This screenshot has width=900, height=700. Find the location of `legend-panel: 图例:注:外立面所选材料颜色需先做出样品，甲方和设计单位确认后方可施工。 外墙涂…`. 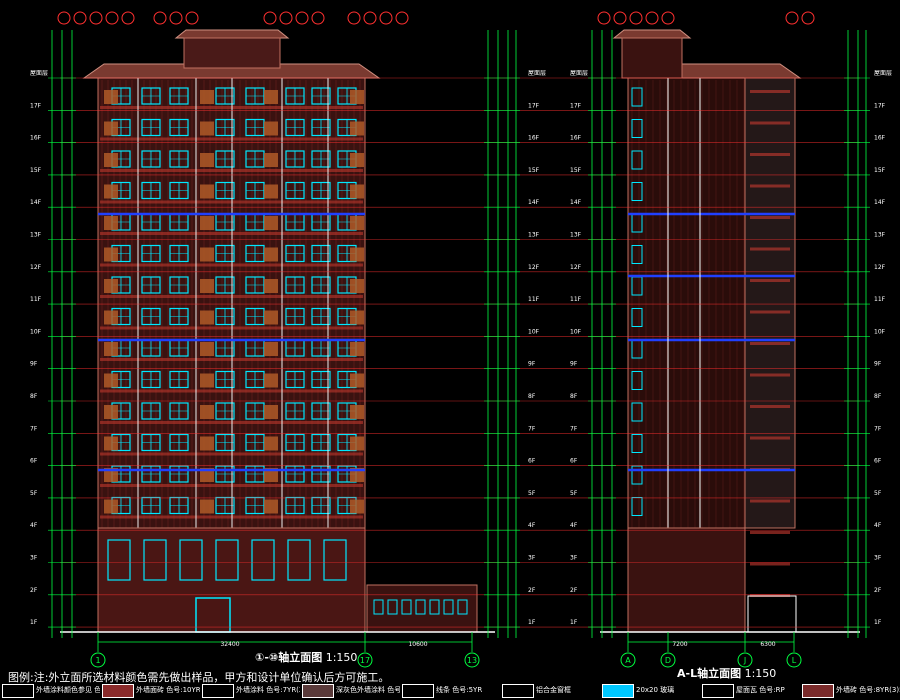

legend-panel: 图例:注:外立面所选材料颜色需先做出样品，甲方和设计单位确认后方可施工。 外墙涂… is located at coordinates (450, 683).